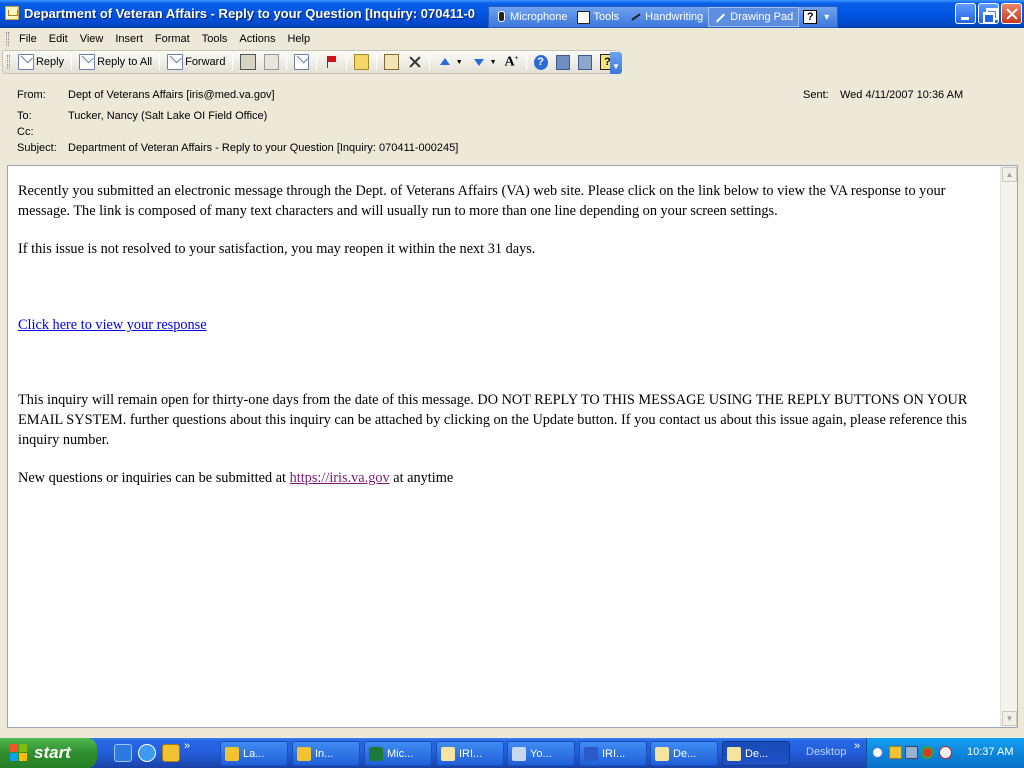  Describe the element at coordinates (129, 39) in the screenshot. I see `menu-insert: Insert` at that location.